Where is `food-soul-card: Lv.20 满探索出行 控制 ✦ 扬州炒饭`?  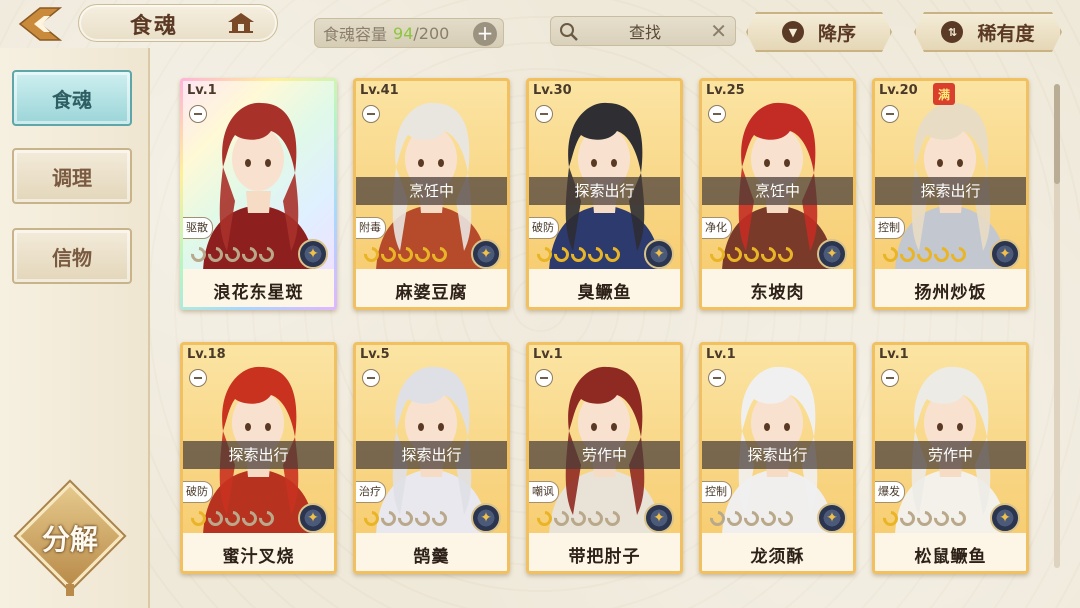 food-soul-card: Lv.20 满探索出行 控制 ✦ 扬州炒饭 is located at coordinates (950, 194).